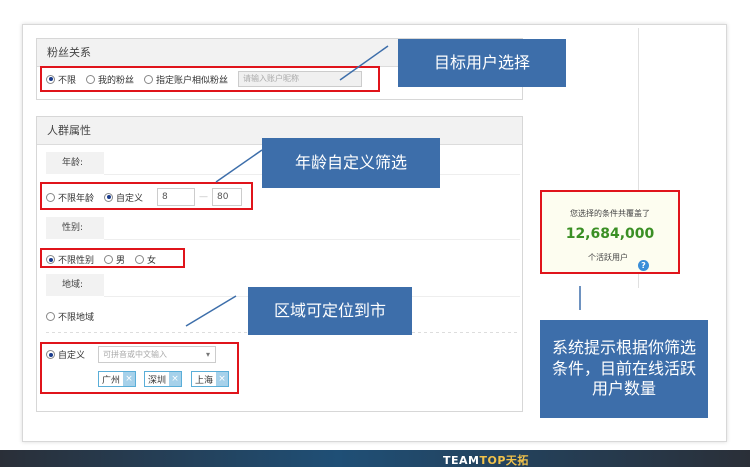  What do you see at coordinates (211, 311) in the screenshot?
I see `connector-region` at bounding box center [211, 311].